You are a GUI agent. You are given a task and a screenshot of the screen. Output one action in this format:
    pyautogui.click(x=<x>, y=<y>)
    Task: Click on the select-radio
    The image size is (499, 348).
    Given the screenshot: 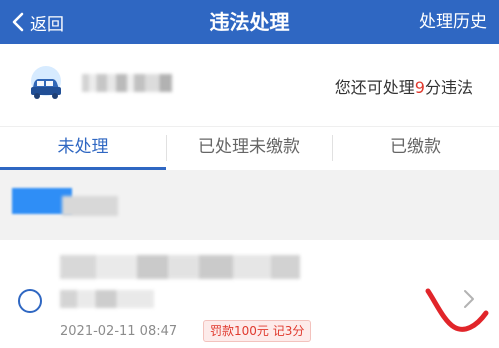 What is the action you would take?
    pyautogui.click(x=30, y=301)
    